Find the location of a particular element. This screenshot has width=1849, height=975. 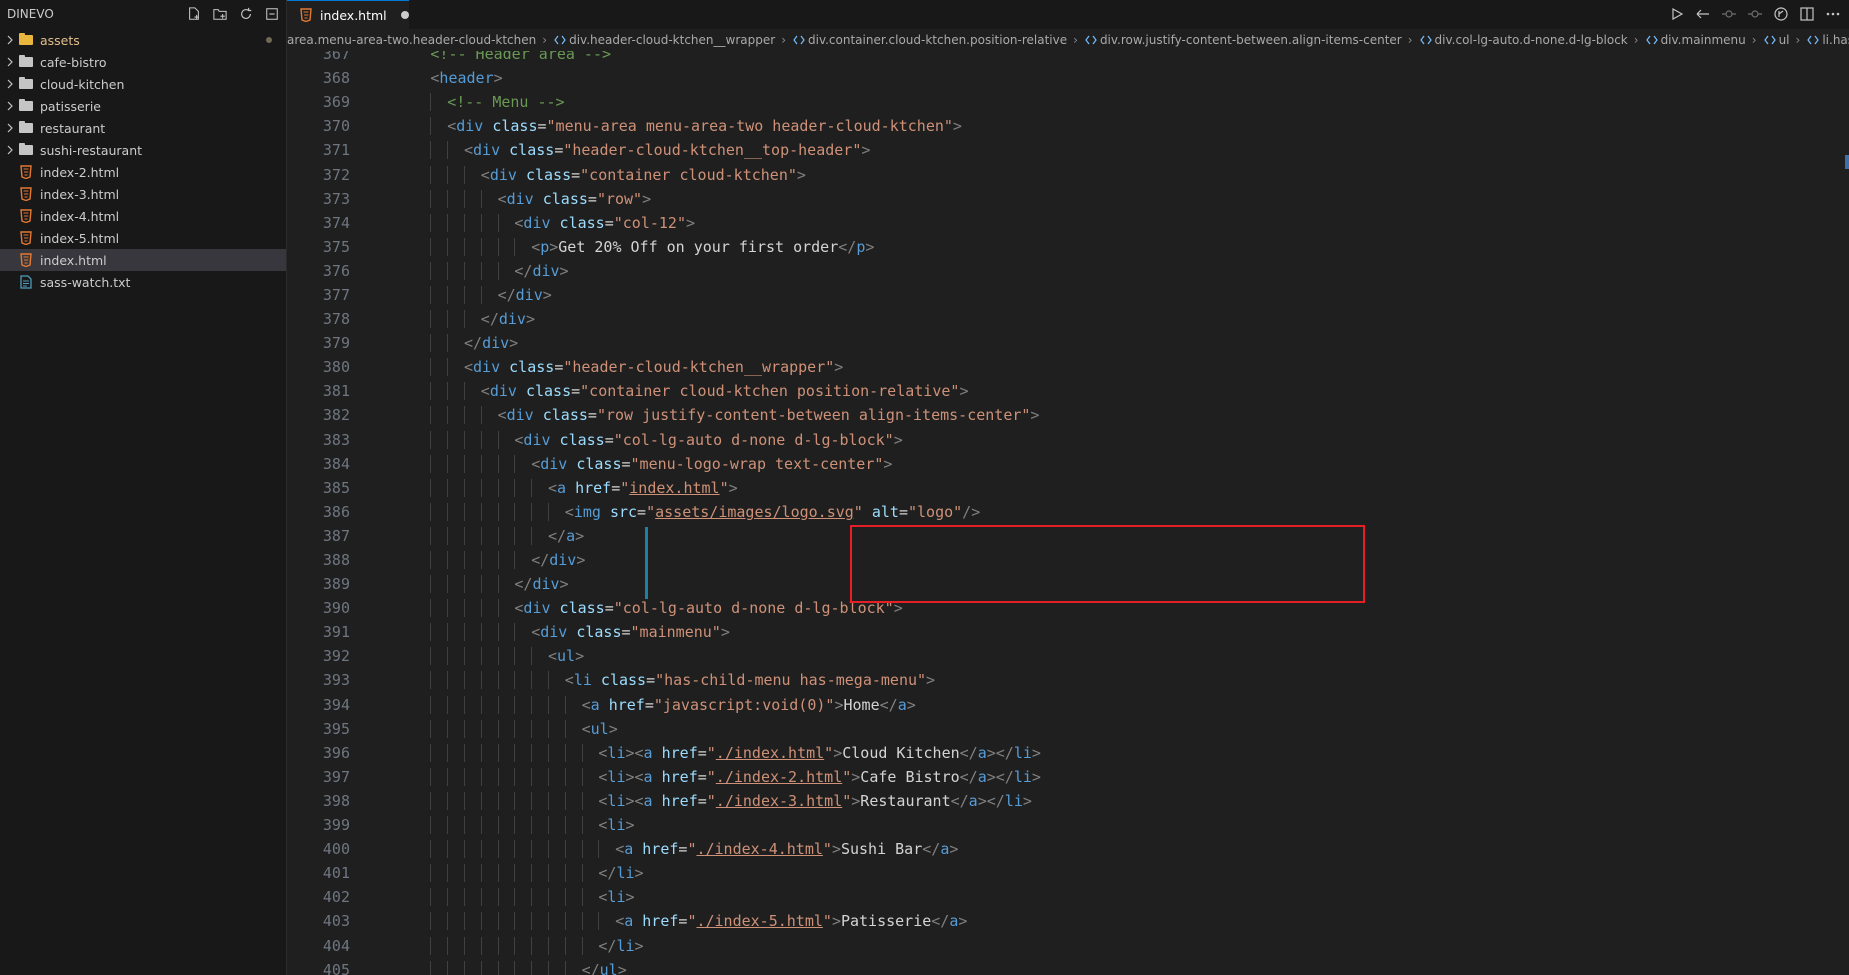

run-icon is located at coordinates (1677, 14).